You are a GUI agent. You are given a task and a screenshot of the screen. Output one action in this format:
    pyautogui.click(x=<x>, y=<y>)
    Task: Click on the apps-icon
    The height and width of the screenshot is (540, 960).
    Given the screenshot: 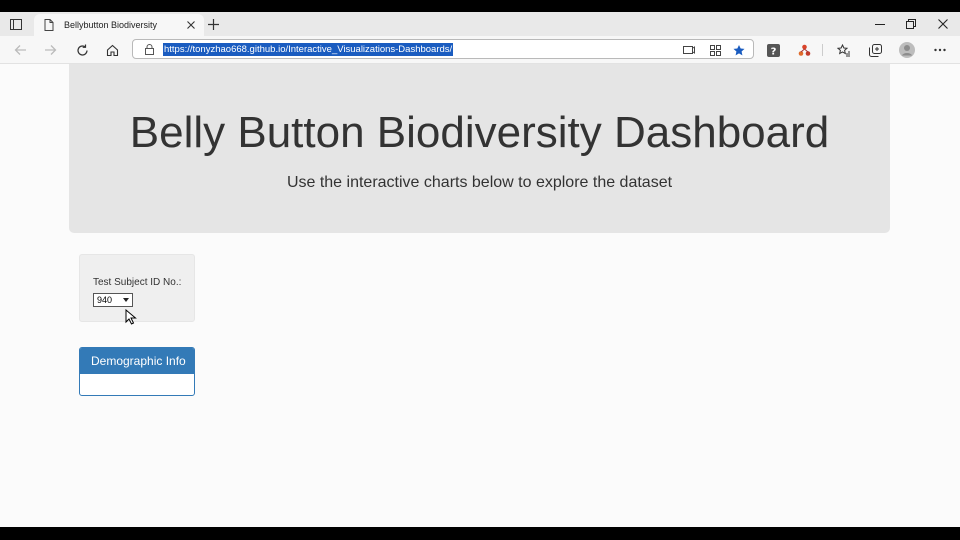 What is the action you would take?
    pyautogui.click(x=715, y=50)
    